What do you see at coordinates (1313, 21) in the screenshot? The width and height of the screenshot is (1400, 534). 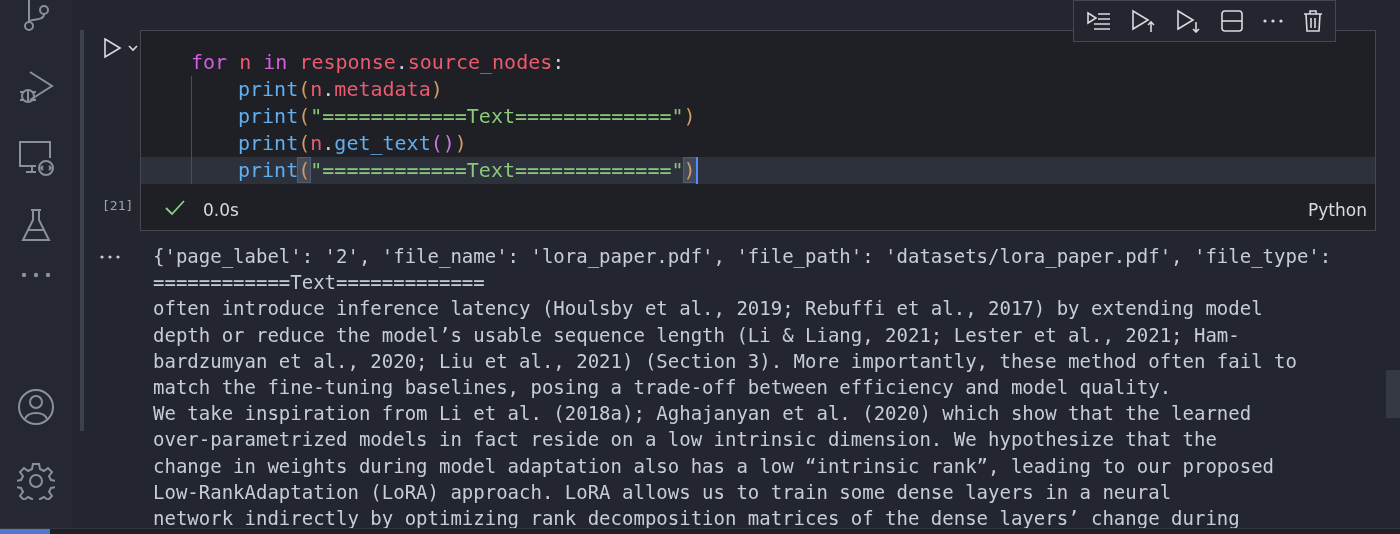 I see `delete-icon` at bounding box center [1313, 21].